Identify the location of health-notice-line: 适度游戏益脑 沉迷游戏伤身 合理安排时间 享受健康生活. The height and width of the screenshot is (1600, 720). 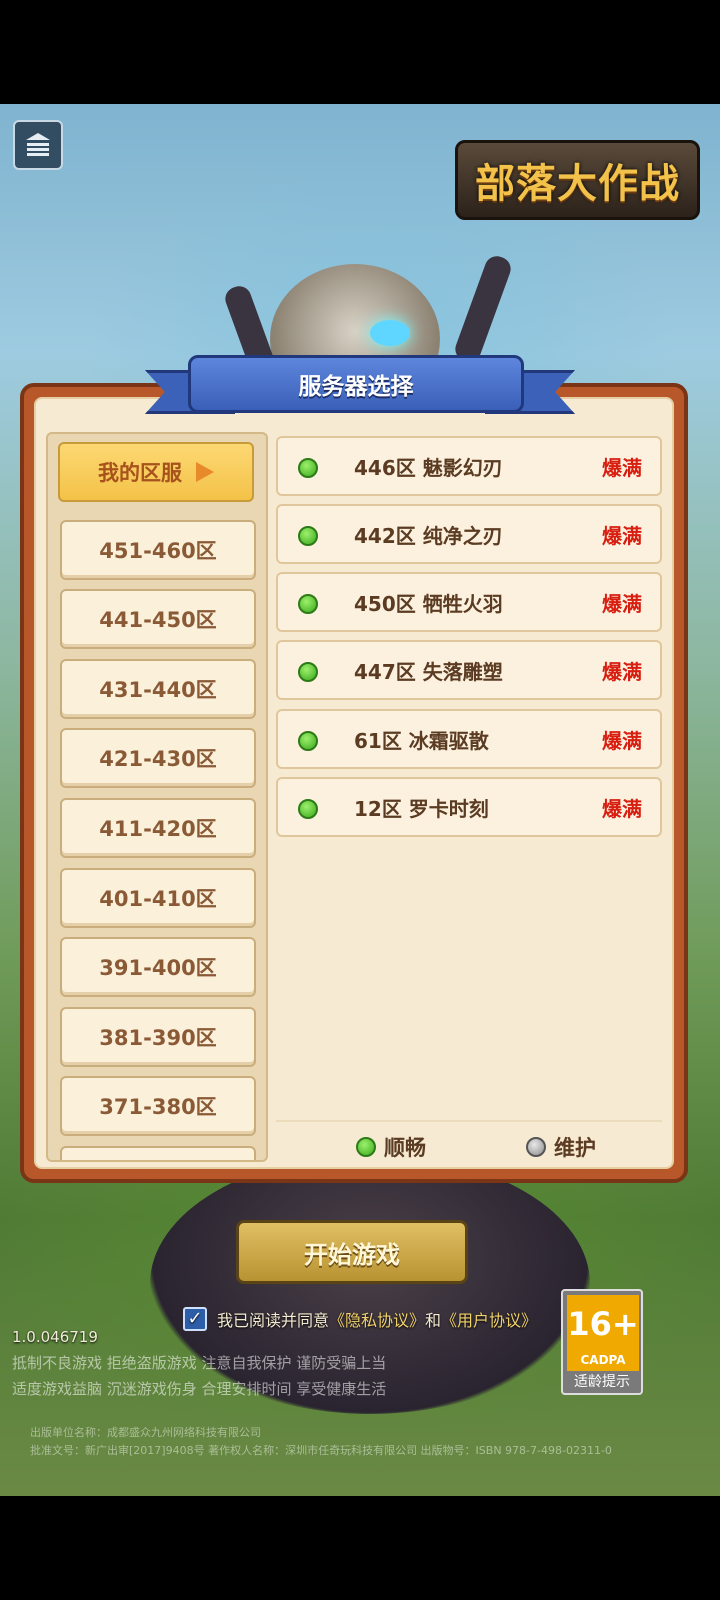
(199, 1389).